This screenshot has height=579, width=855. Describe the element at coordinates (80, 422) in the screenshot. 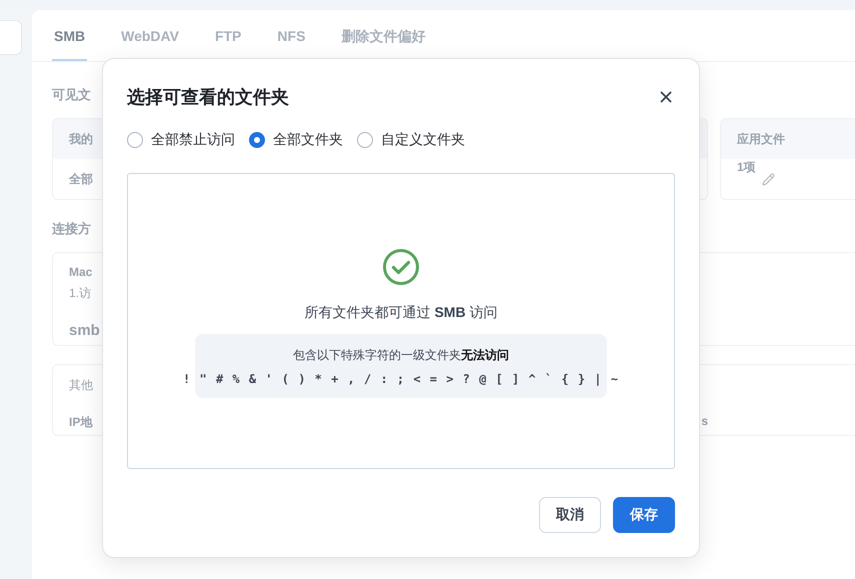

I see `field-label: IP地` at that location.